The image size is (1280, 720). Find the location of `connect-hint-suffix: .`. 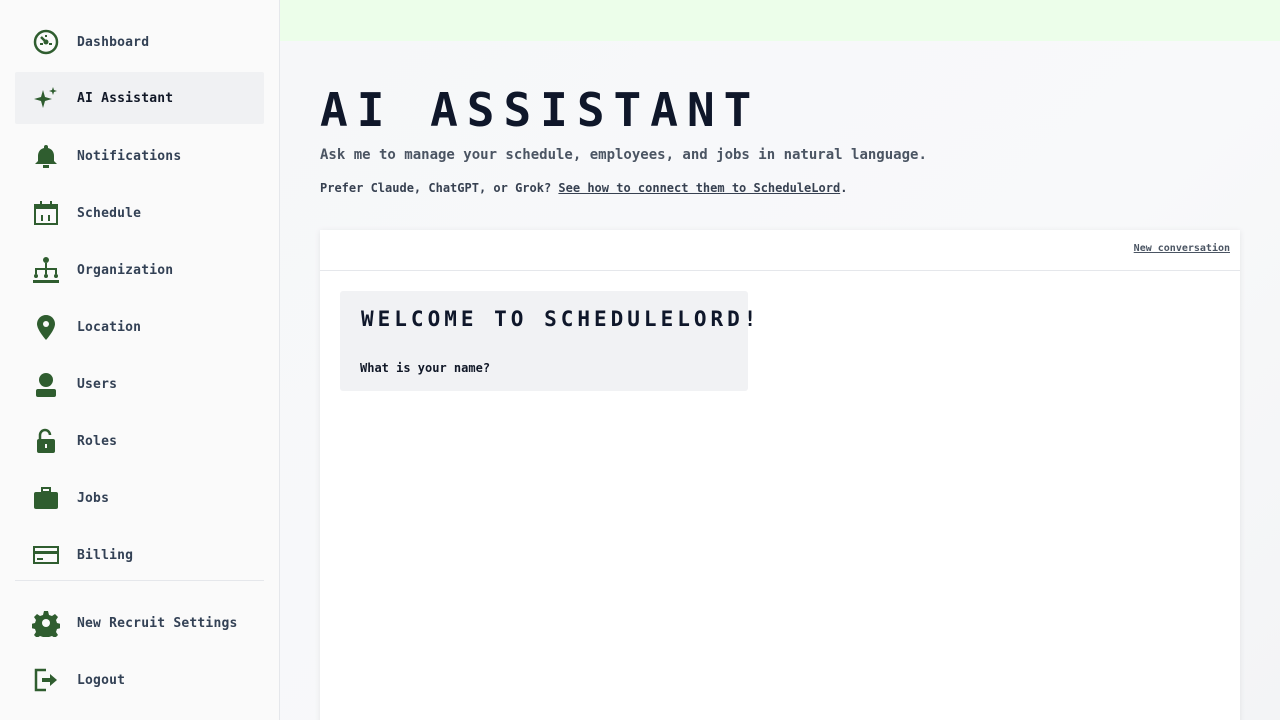

connect-hint-suffix: . is located at coordinates (844, 188).